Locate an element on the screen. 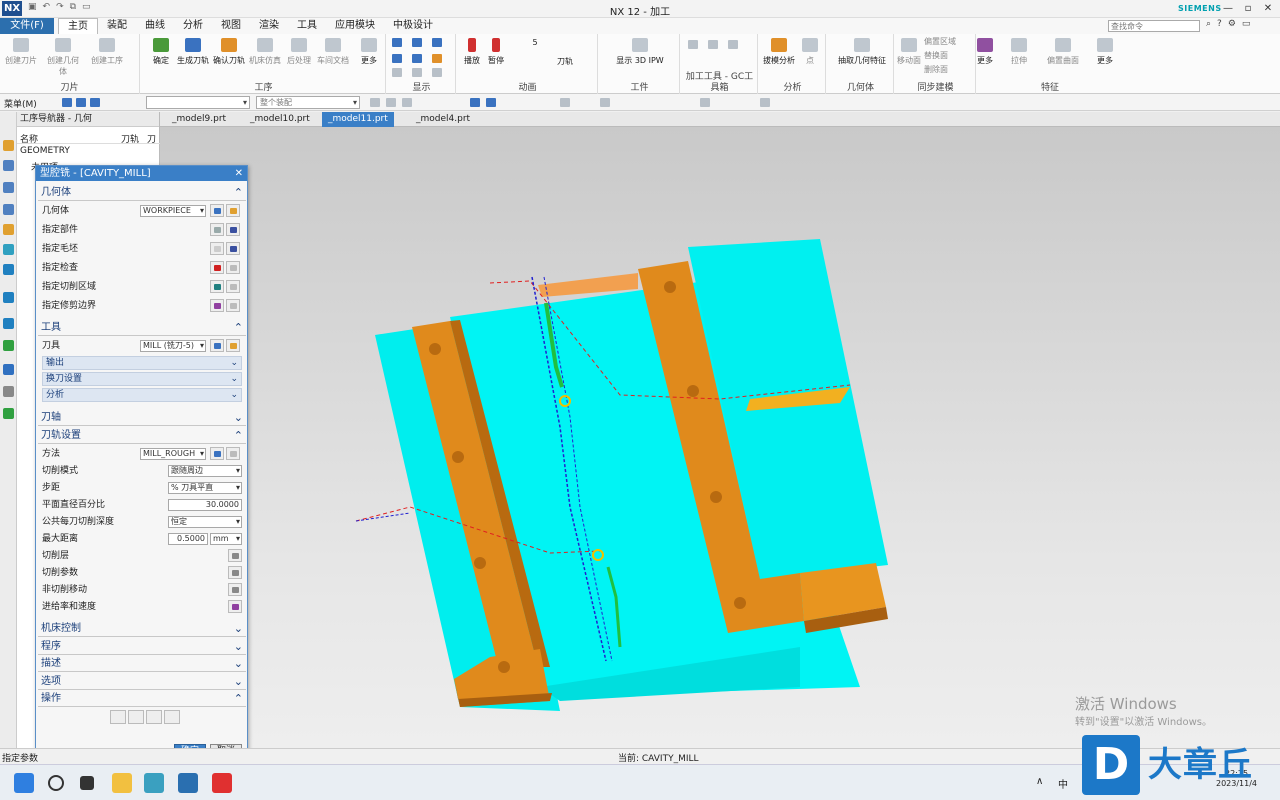 The width and height of the screenshot is (1280, 800). extrude-button: 拉伸 is located at coordinates (1019, 52).